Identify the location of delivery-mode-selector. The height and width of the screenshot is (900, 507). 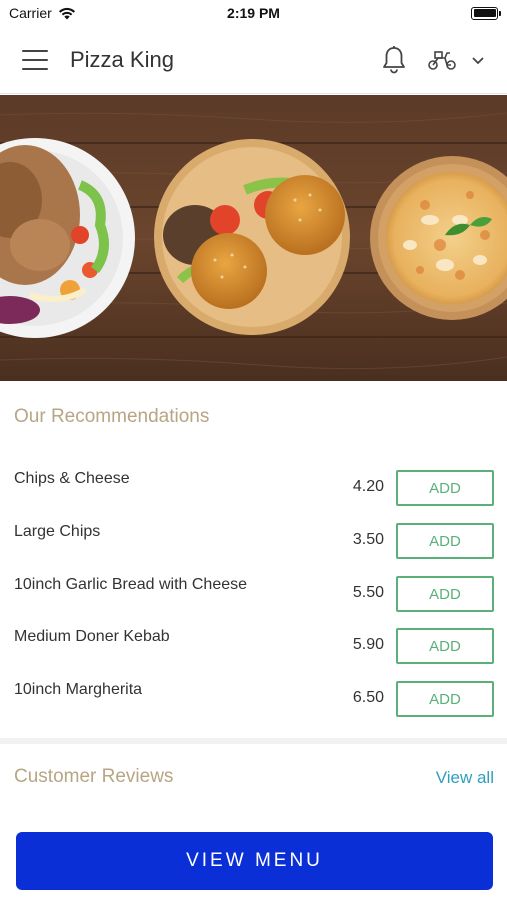
(456, 60).